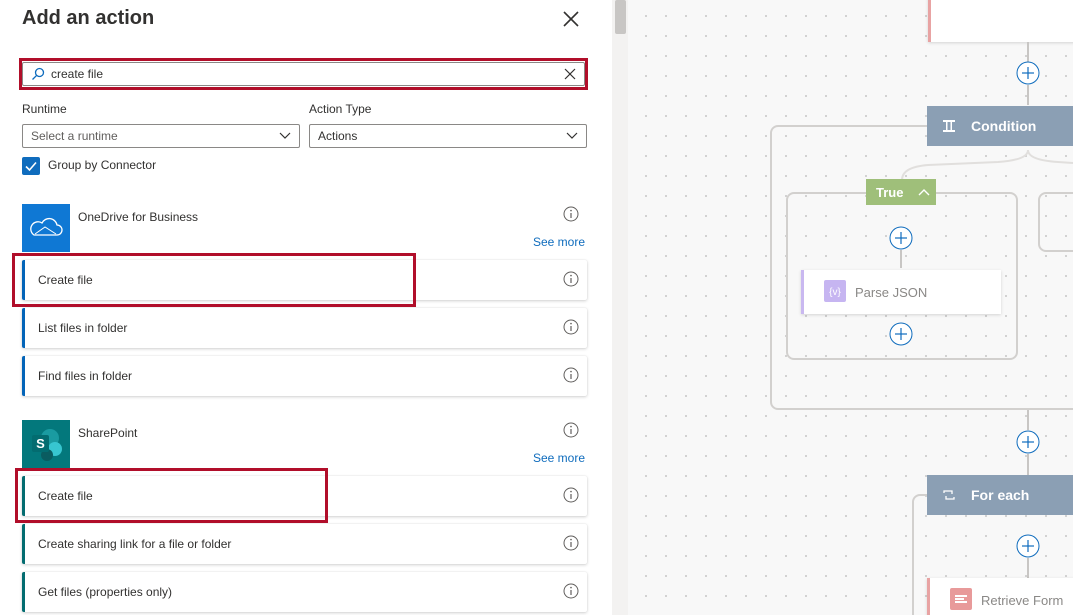 This screenshot has height=615, width=1073. Describe the element at coordinates (304, 376) in the screenshot. I see `action-find-files-in-folder: Find files in folder` at that location.